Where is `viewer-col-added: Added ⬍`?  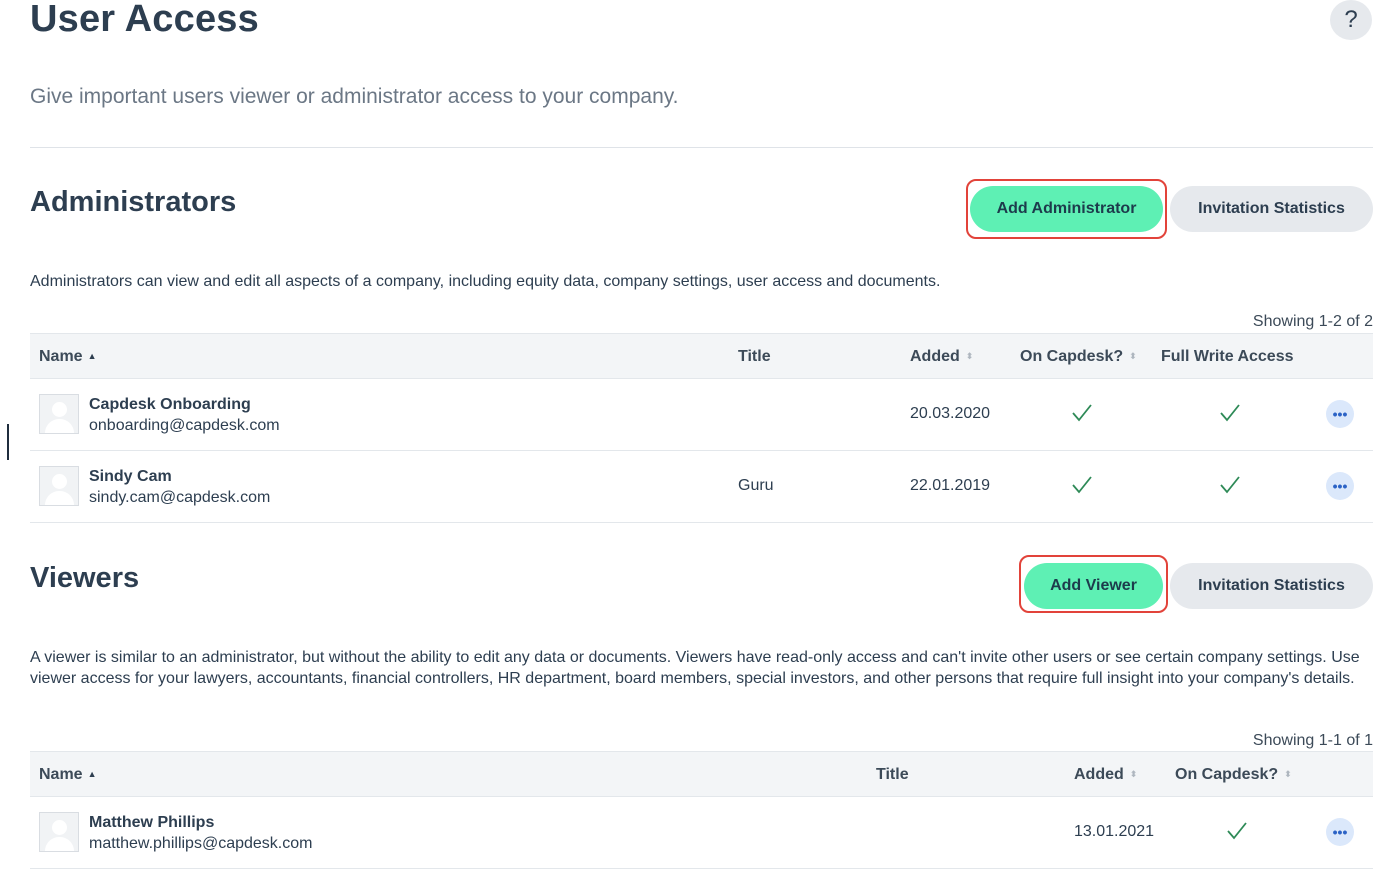 viewer-col-added: Added ⬍ is located at coordinates (1105, 775).